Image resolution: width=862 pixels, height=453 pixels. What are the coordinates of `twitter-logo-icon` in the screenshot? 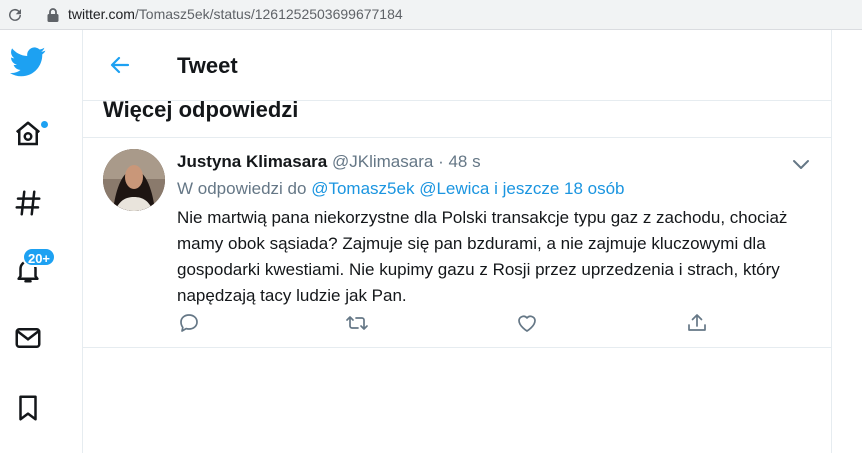 It's located at (28, 62).